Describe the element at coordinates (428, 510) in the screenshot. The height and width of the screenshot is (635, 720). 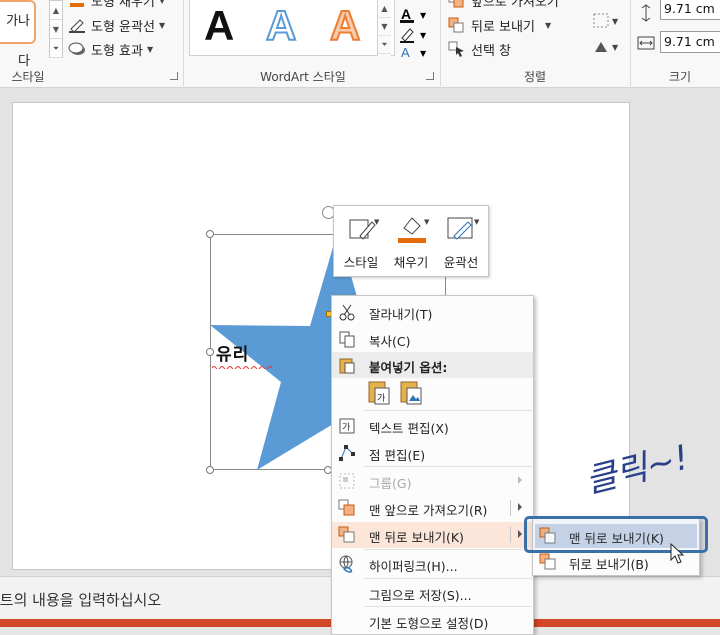
I see `menu-label: 맨 앞으로 가져오기(R)` at that location.